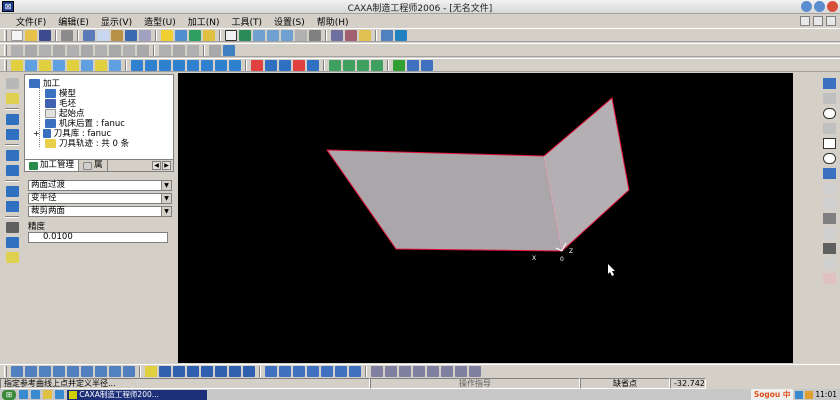 This screenshot has height=400, width=840. What do you see at coordinates (349, 65) in the screenshot?
I see `chamfer-icon` at bounding box center [349, 65].